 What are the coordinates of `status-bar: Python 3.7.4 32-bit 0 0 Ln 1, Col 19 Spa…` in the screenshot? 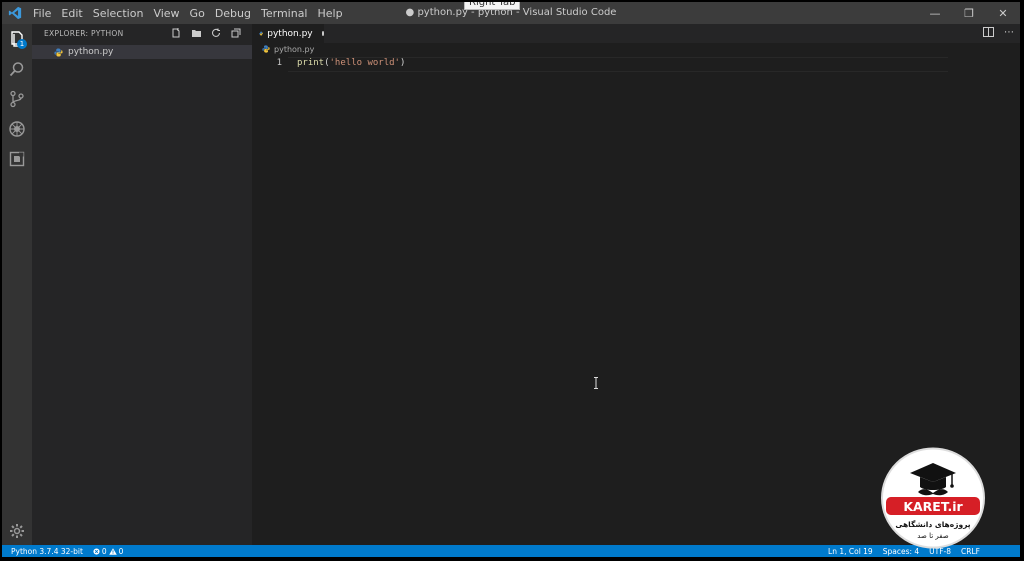 It's located at (511, 551).